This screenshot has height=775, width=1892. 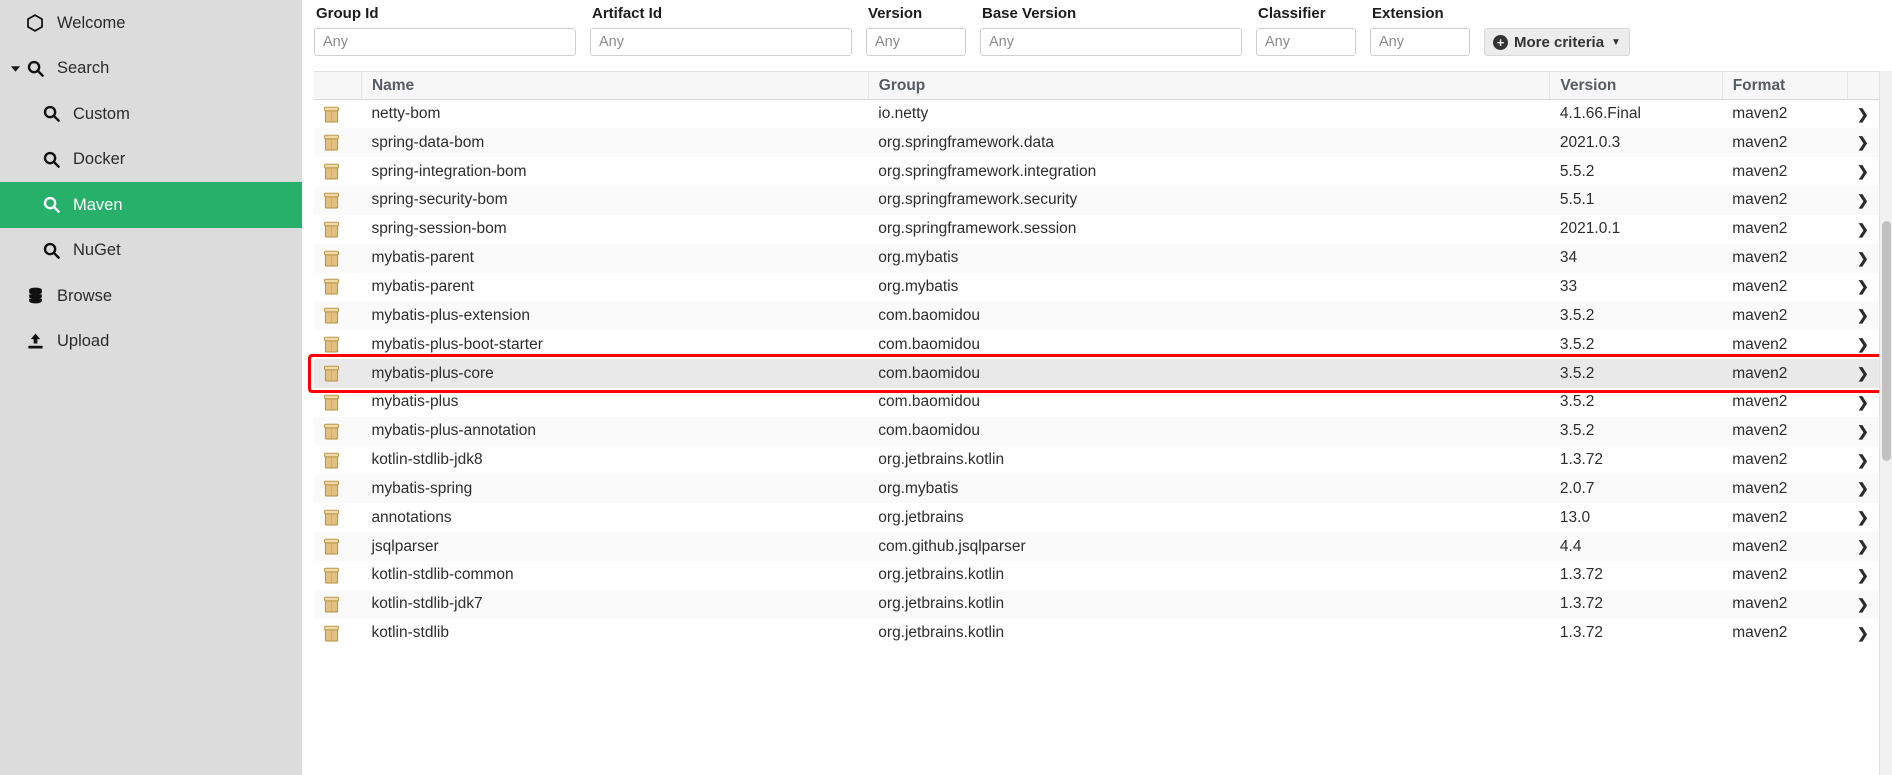 I want to click on chevron-down-icon, so click(x=15, y=68).